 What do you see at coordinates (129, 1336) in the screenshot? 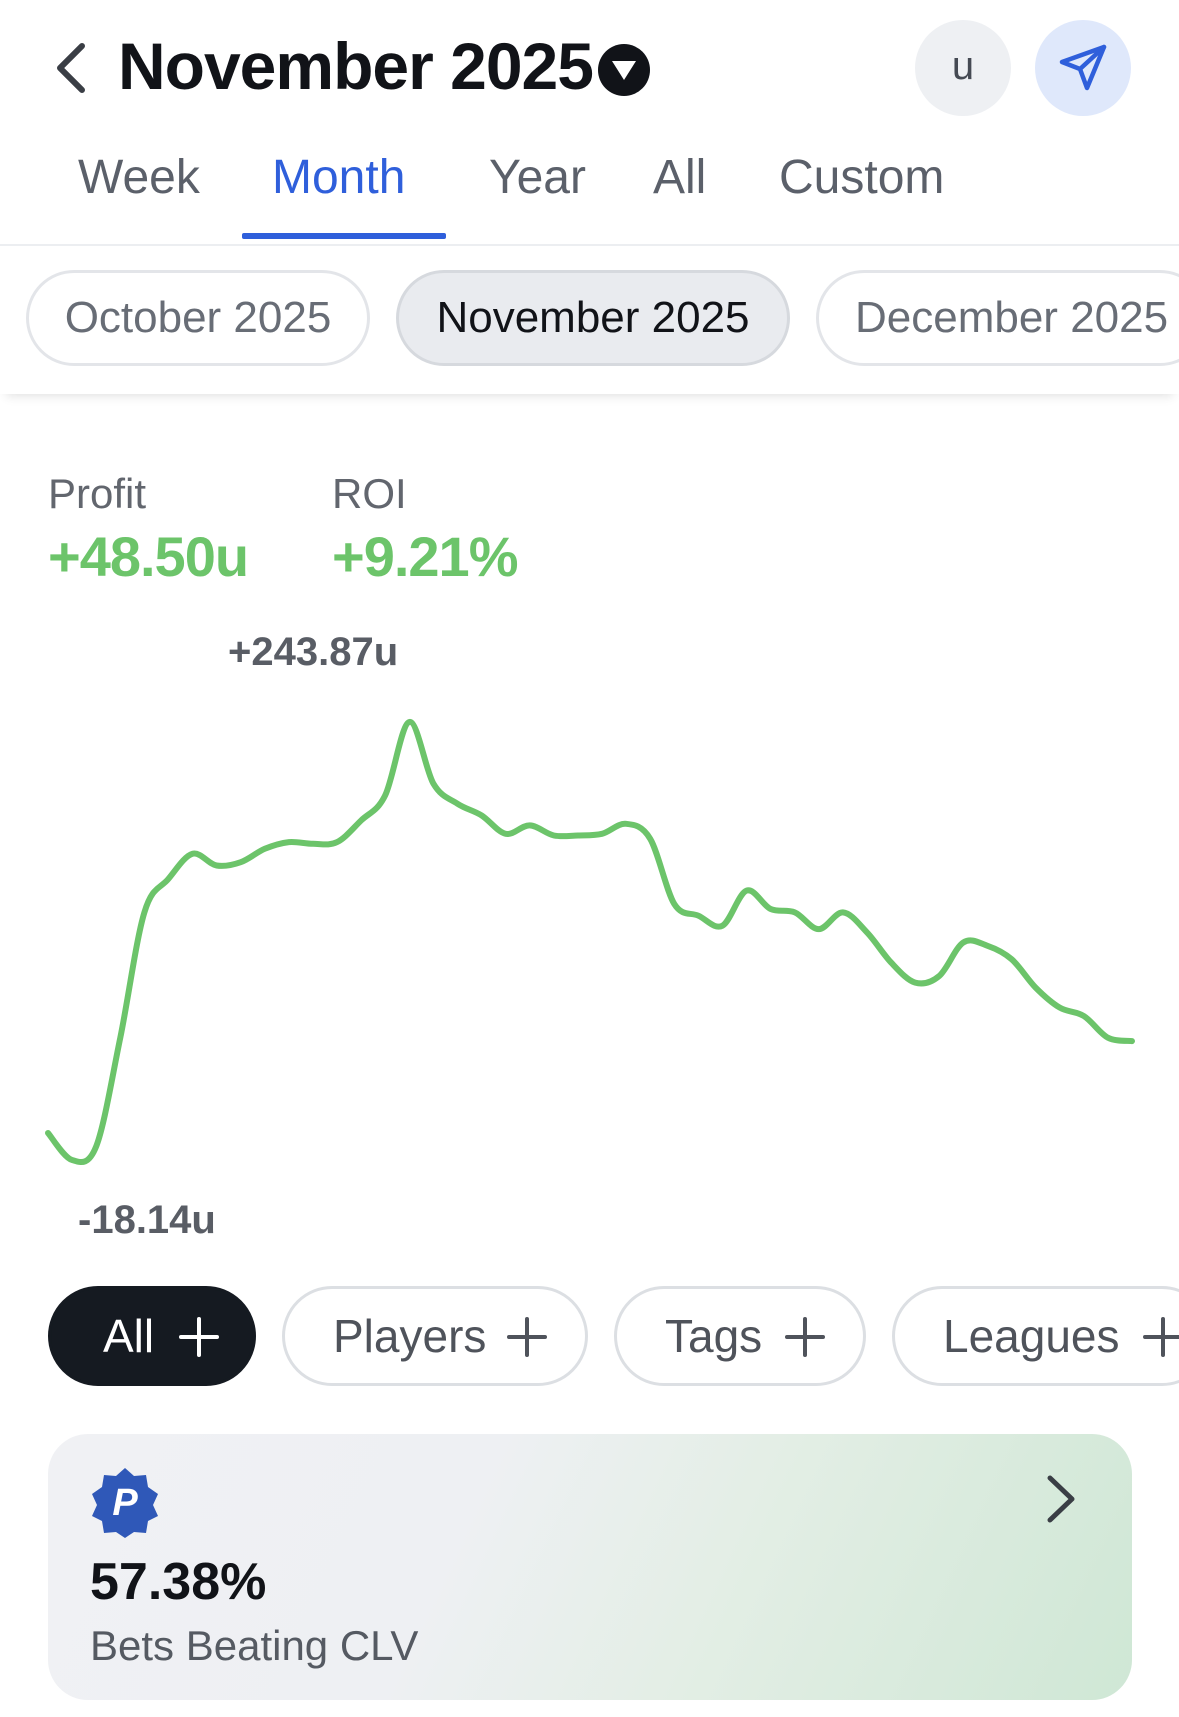
I see `filter-all-label: All` at bounding box center [129, 1336].